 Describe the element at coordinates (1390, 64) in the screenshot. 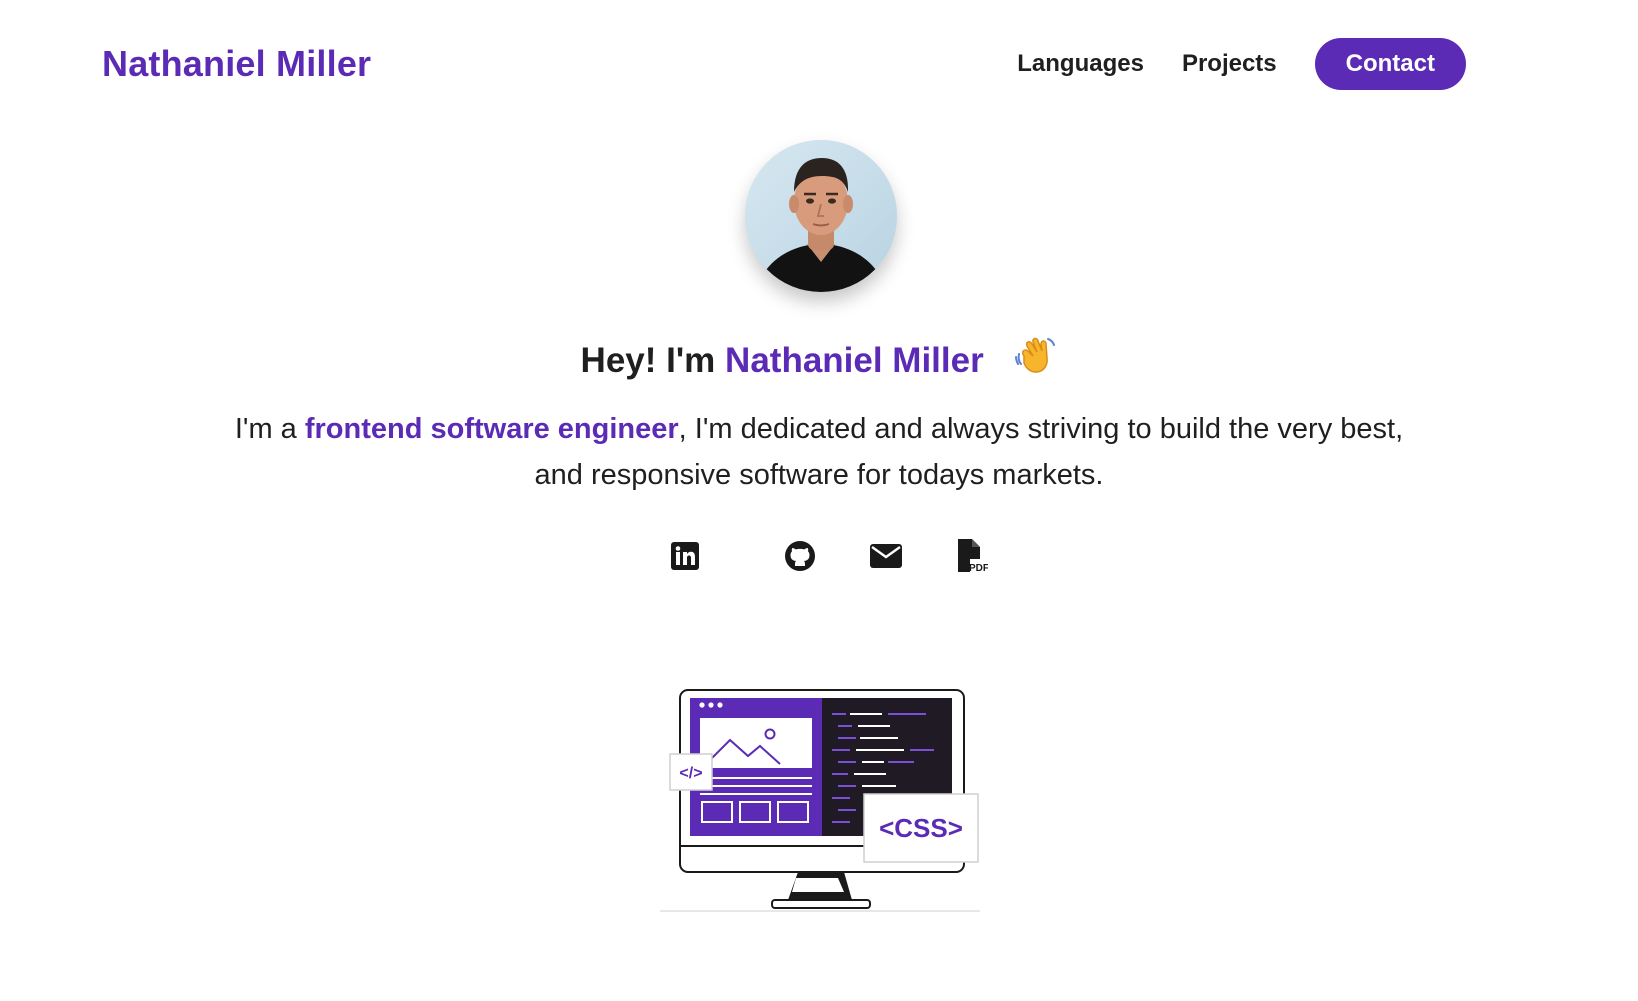

I see `contact-button: Contact` at that location.